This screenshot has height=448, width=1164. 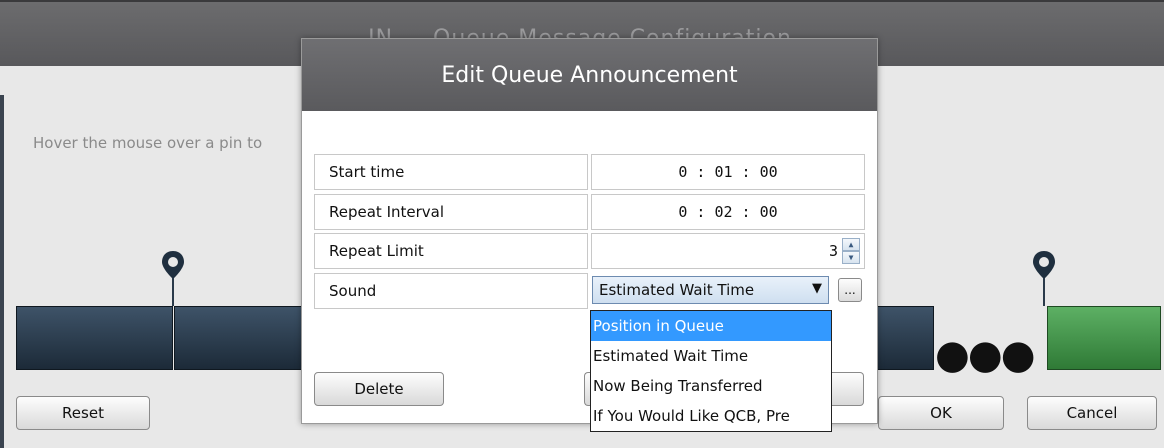 I want to click on repeat-interval-field: 0 : 02 : 00, so click(x=728, y=212).